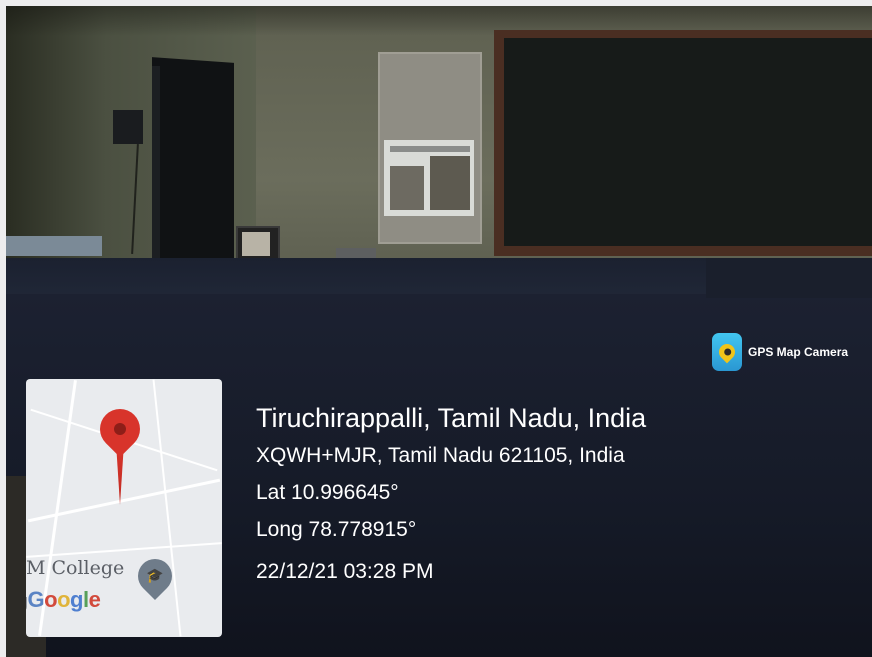  Describe the element at coordinates (451, 418) in the screenshot. I see `city-line: Tiruchirappalli, Tamil Nadu, India` at that location.